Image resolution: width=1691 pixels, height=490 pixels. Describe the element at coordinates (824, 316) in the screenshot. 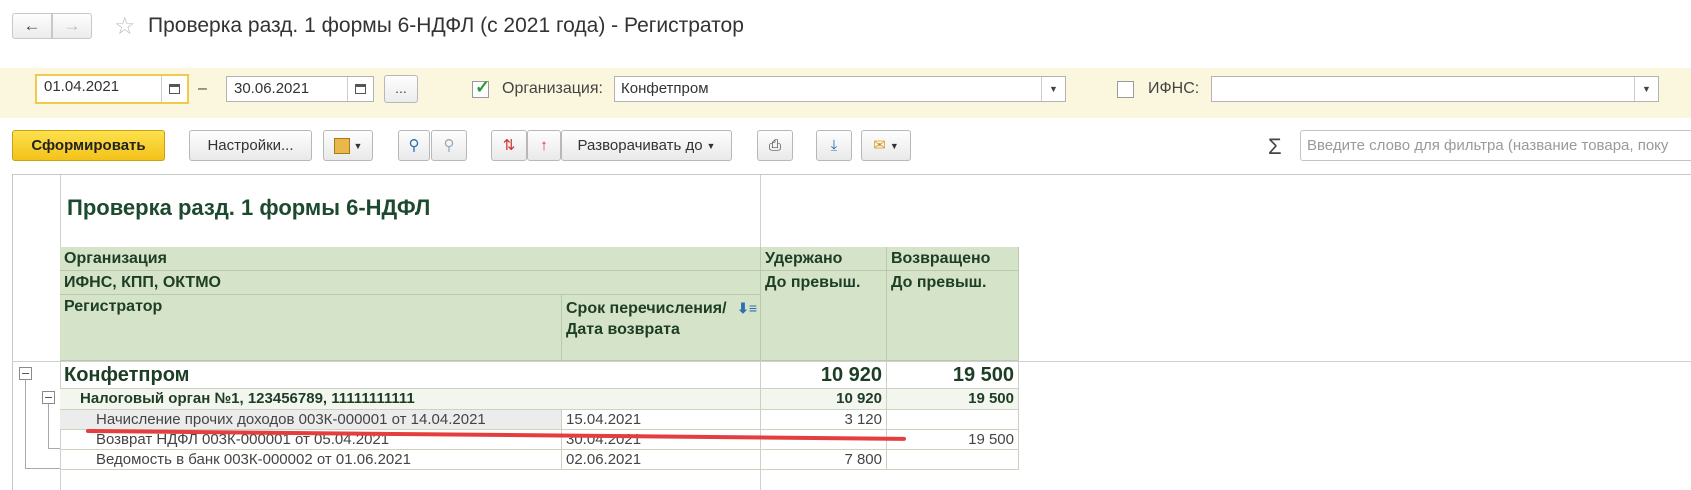

I see `header-withheld-sub: До превыш.` at that location.